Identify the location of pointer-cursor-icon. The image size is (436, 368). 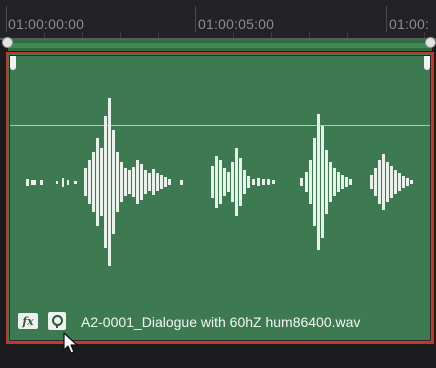
(70, 343).